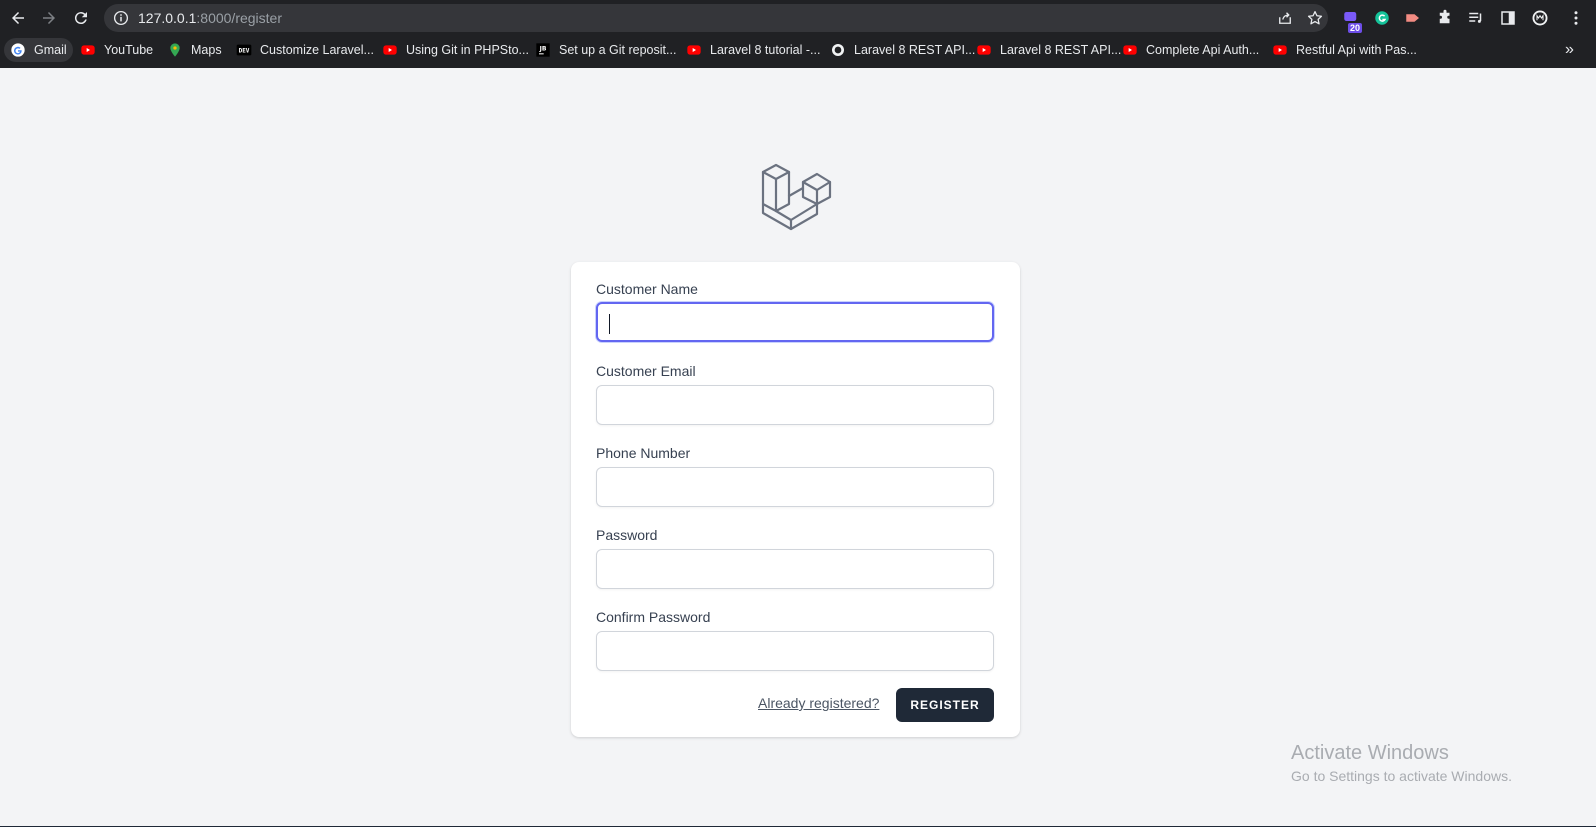  I want to click on customer-name-input, so click(795, 322).